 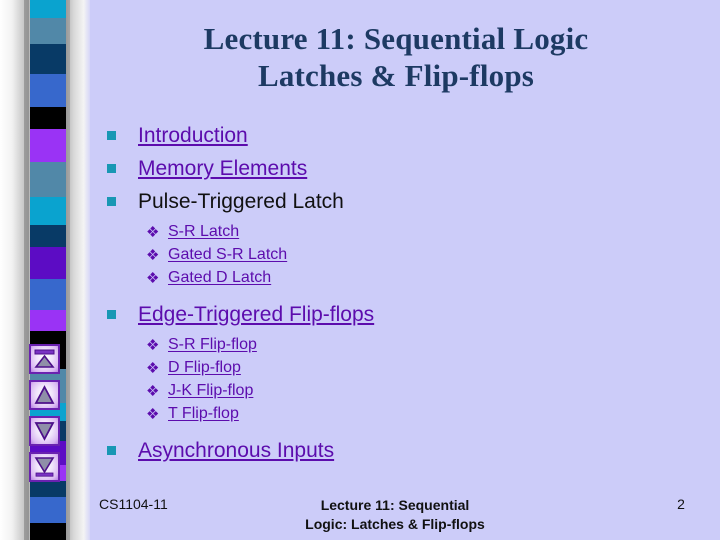 I want to click on triangle-up-bar-icon, so click(x=44, y=359).